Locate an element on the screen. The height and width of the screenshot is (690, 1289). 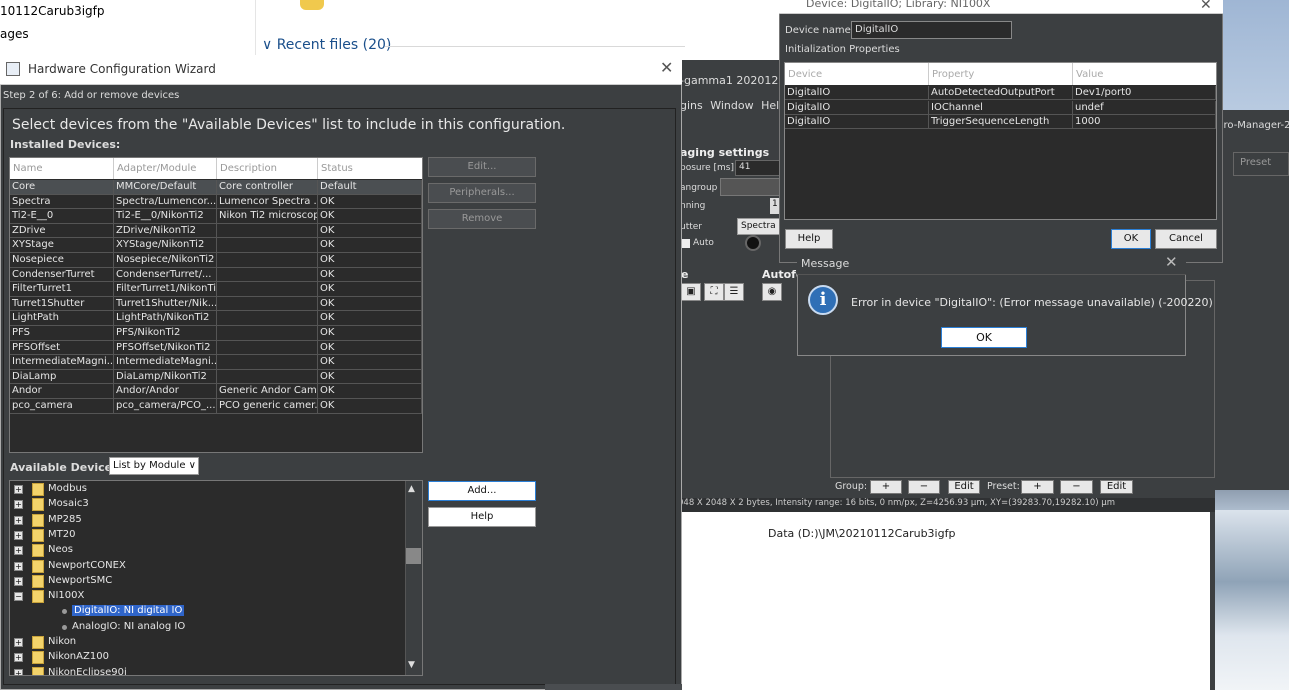
list-icon: ☰ is located at coordinates (734, 292).